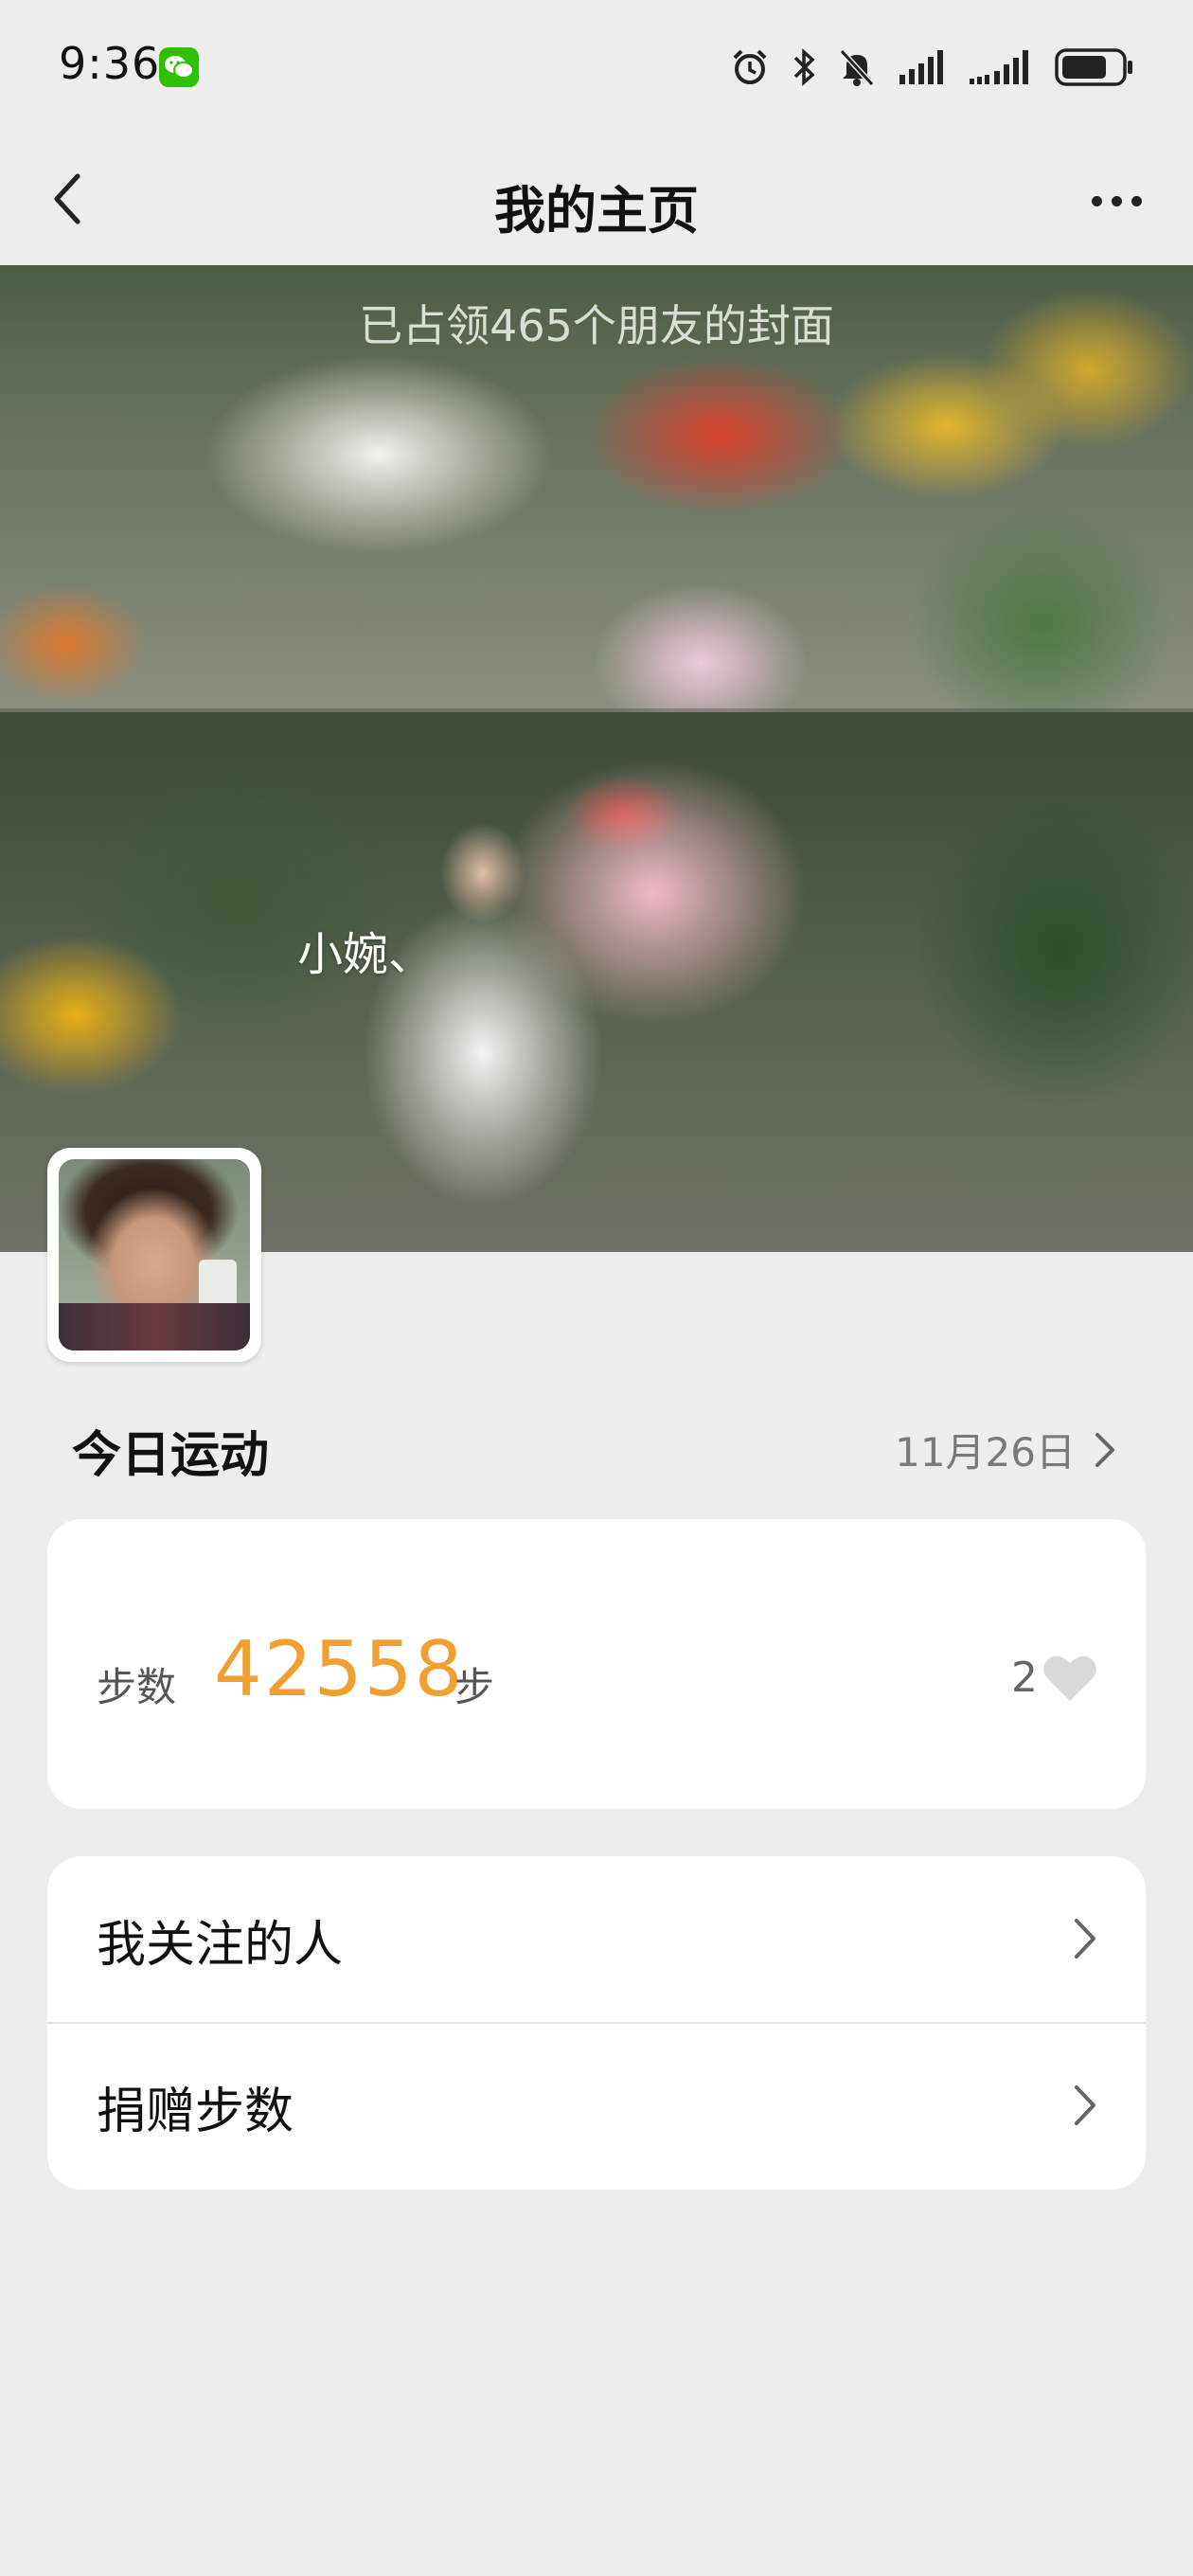 This screenshot has height=2576, width=1193. I want to click on avatar, so click(154, 1255).